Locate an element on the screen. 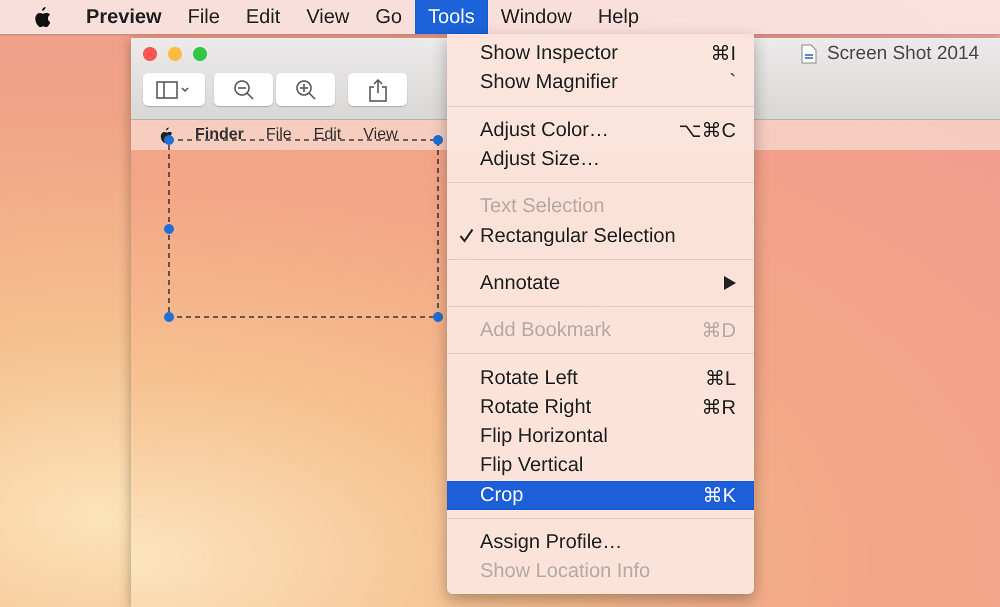 This screenshot has width=1000, height=607. menu-item: Flip Horizontal is located at coordinates (600, 437).